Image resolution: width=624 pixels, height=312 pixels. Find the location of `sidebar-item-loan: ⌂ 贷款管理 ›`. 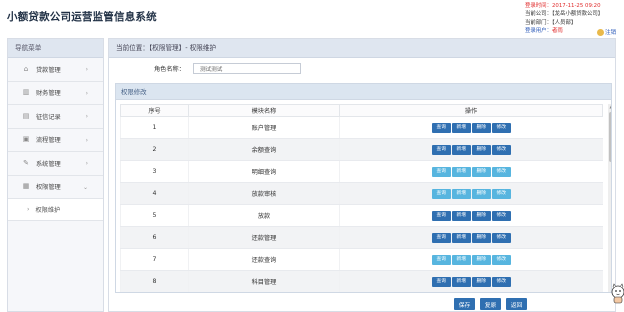

sidebar-item-loan: ⌂ 贷款管理 › is located at coordinates (55, 70).